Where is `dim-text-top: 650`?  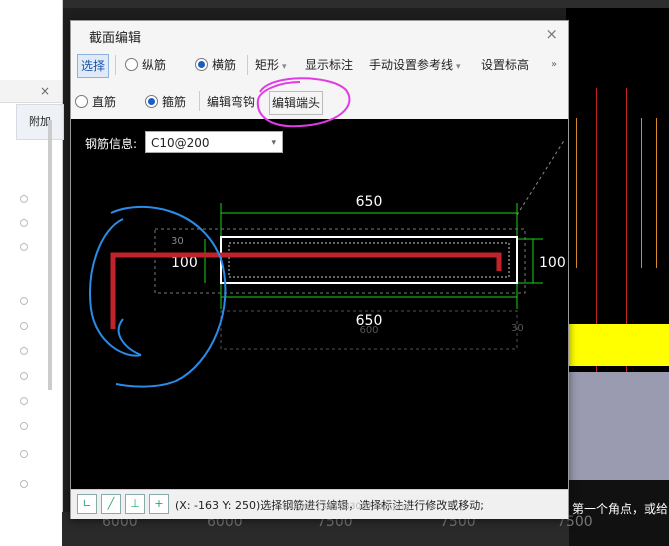 dim-text-top: 650 is located at coordinates (369, 202).